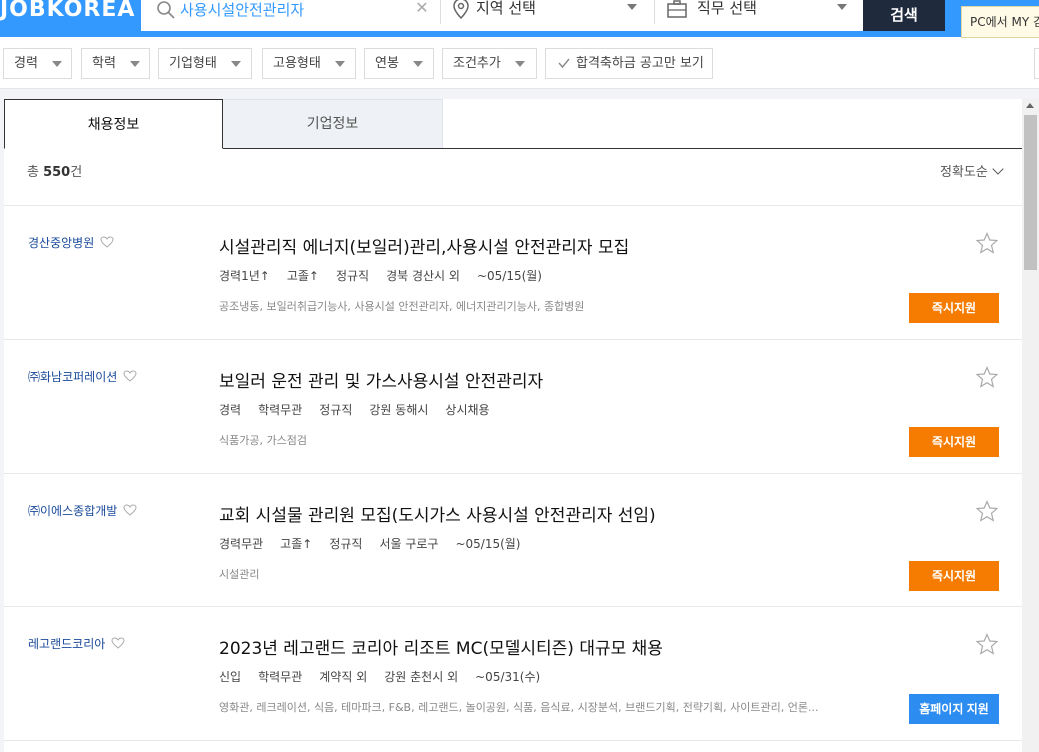  I want to click on homepage-apply-button: 홈페이지 지원, so click(954, 709).